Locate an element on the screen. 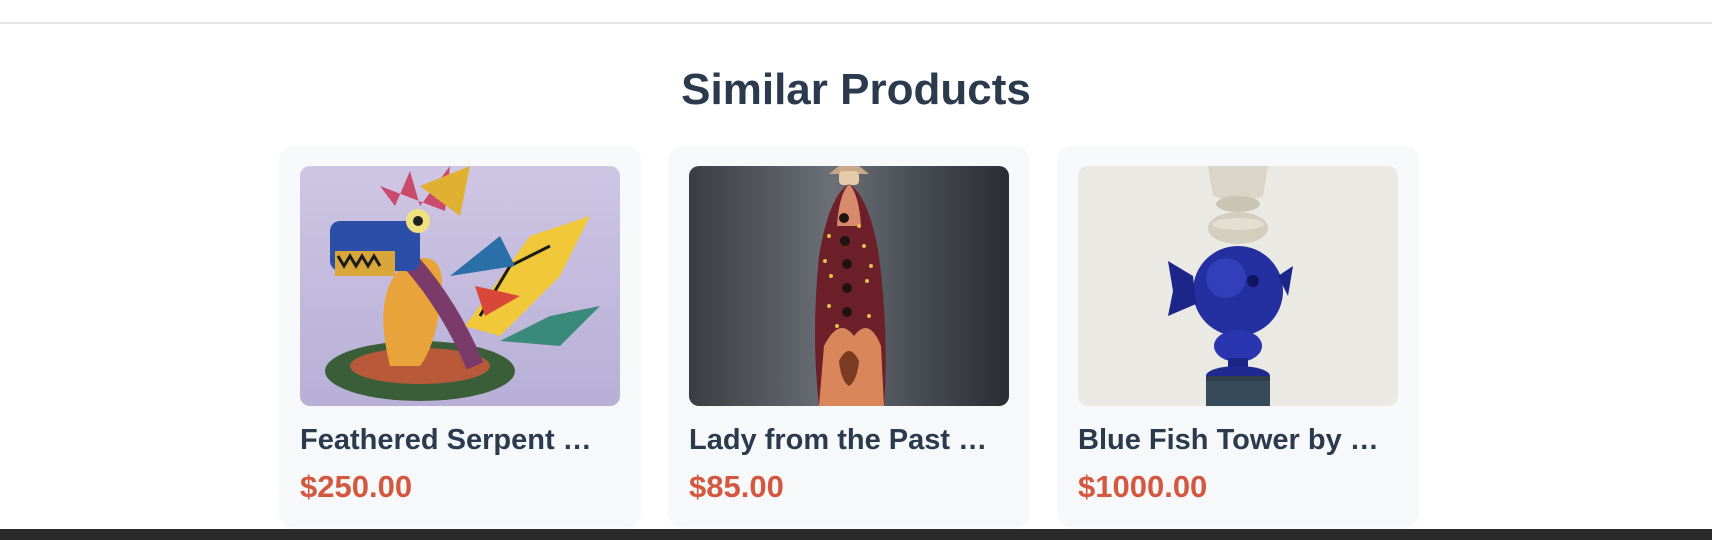 This screenshot has width=1712, height=540. product-price: $1000.00 is located at coordinates (1143, 486).